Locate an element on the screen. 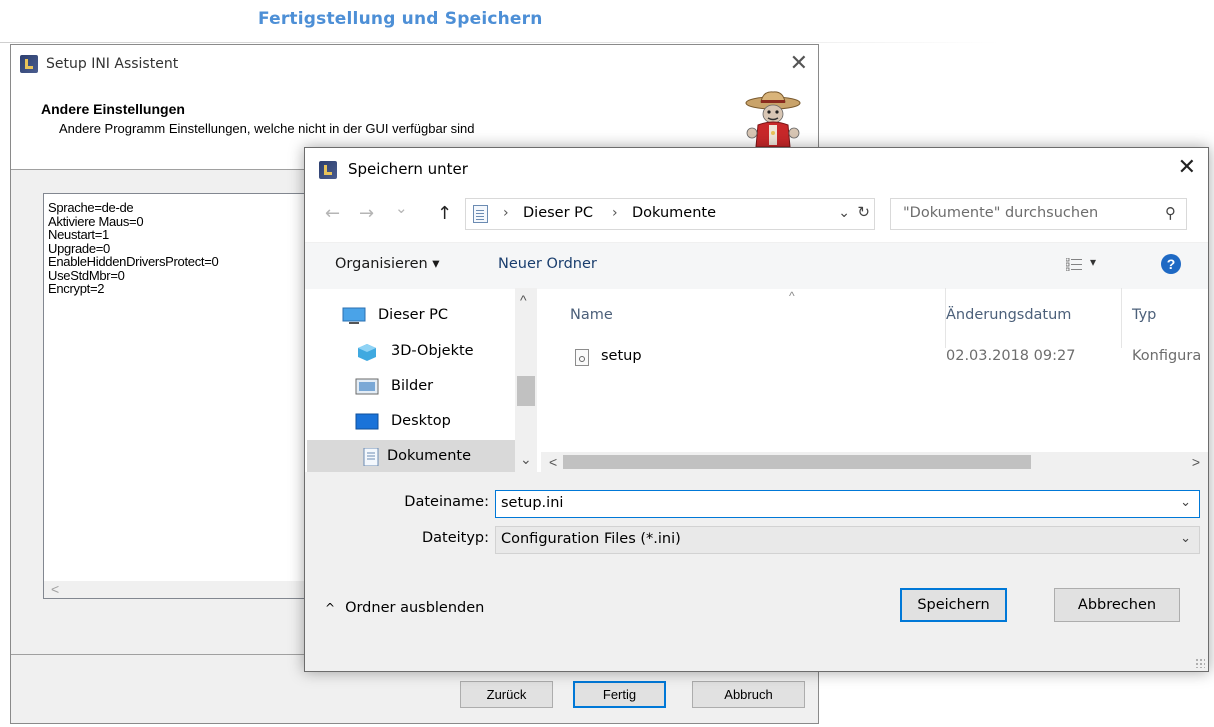 The image size is (1214, 727). sort-ascending-icon: ^ is located at coordinates (792, 296).